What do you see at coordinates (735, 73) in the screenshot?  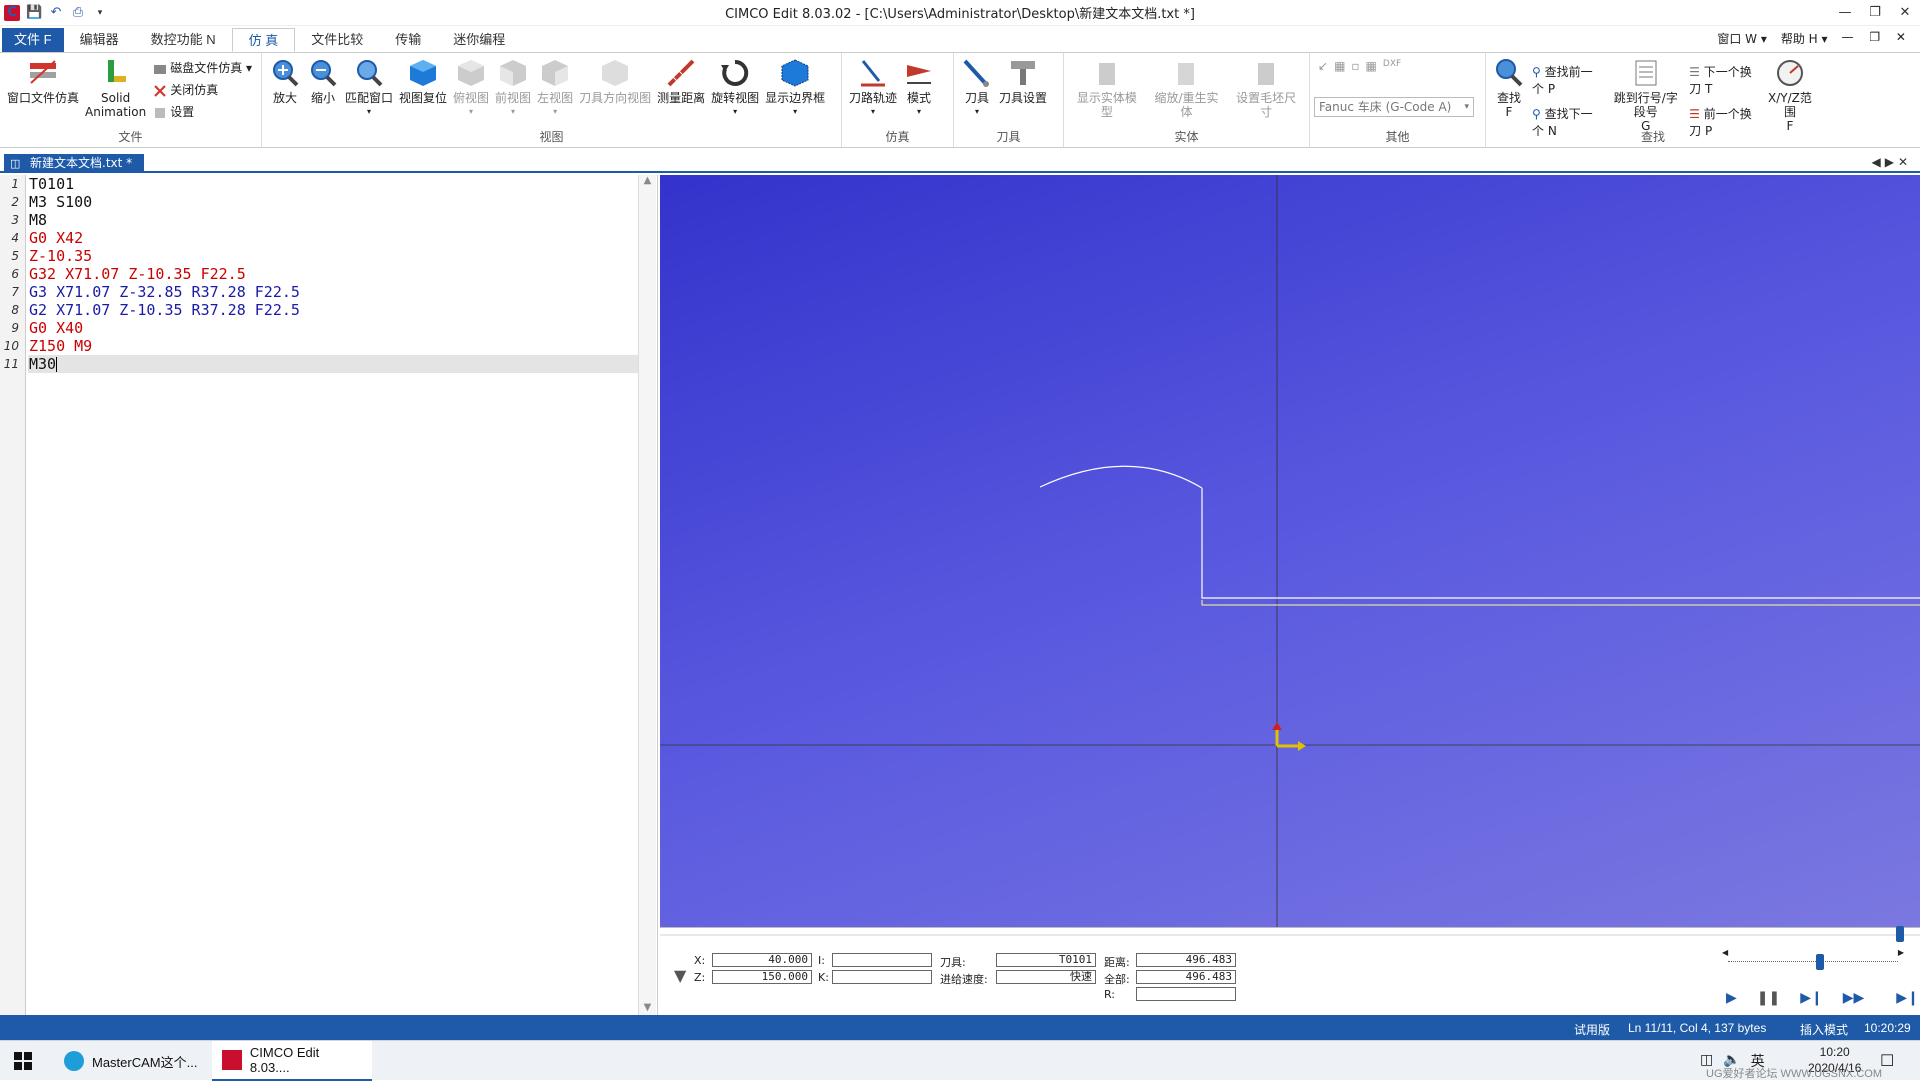 I see `rotate-icon` at bounding box center [735, 73].